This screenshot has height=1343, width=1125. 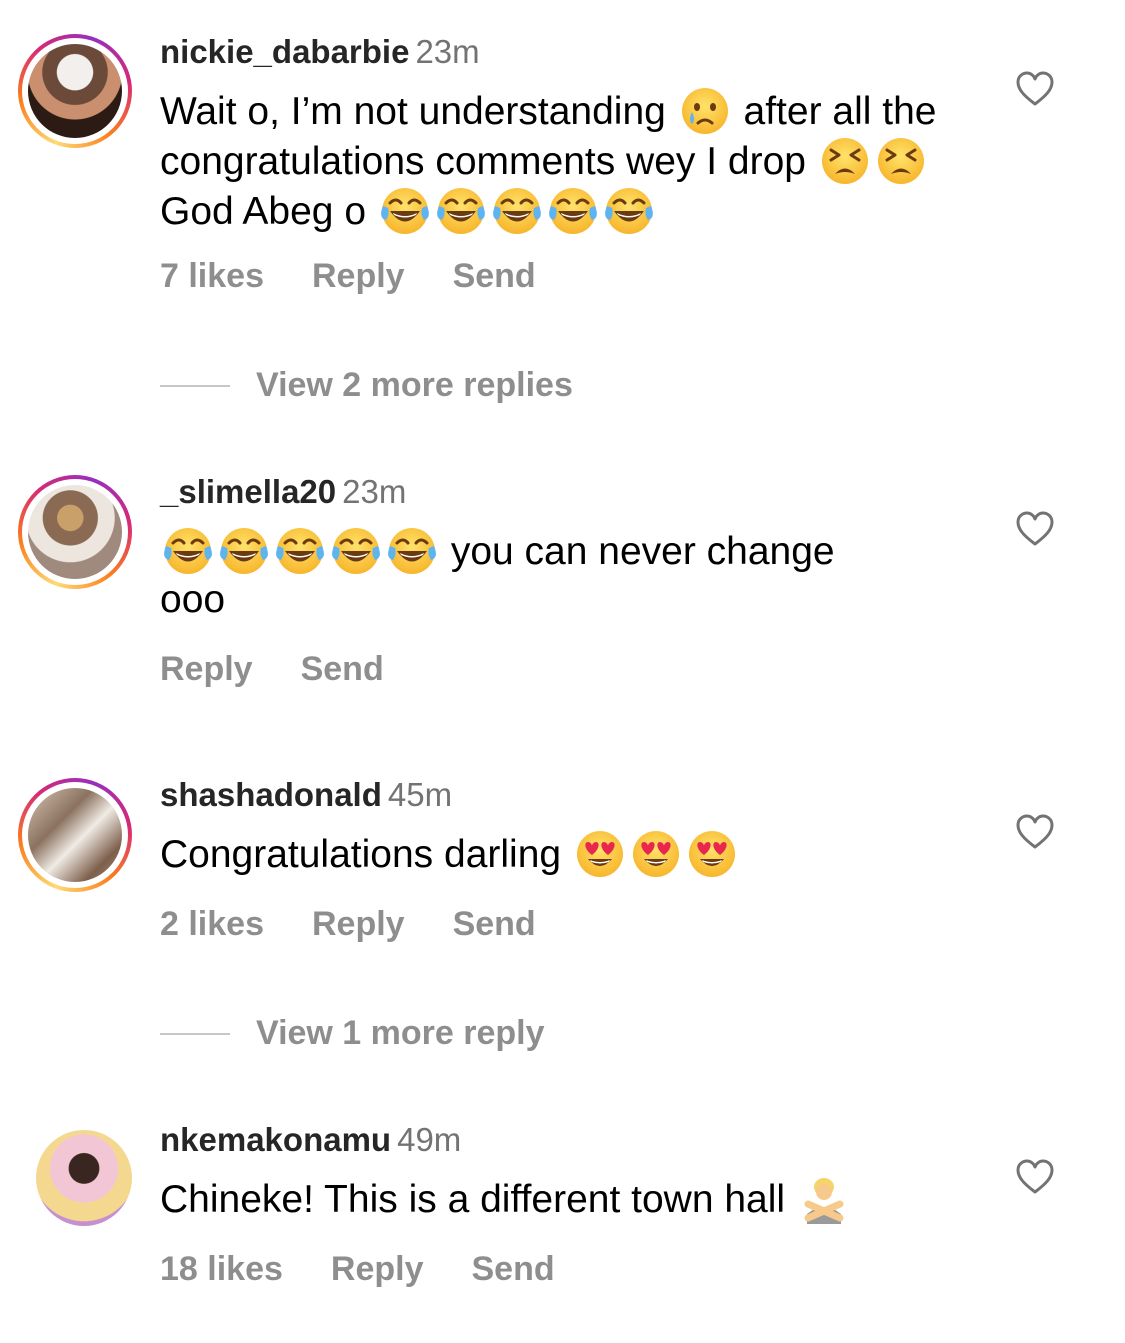 What do you see at coordinates (473, 1199) in the screenshot?
I see `comment-text-part: Chineke! This is a different town hall` at bounding box center [473, 1199].